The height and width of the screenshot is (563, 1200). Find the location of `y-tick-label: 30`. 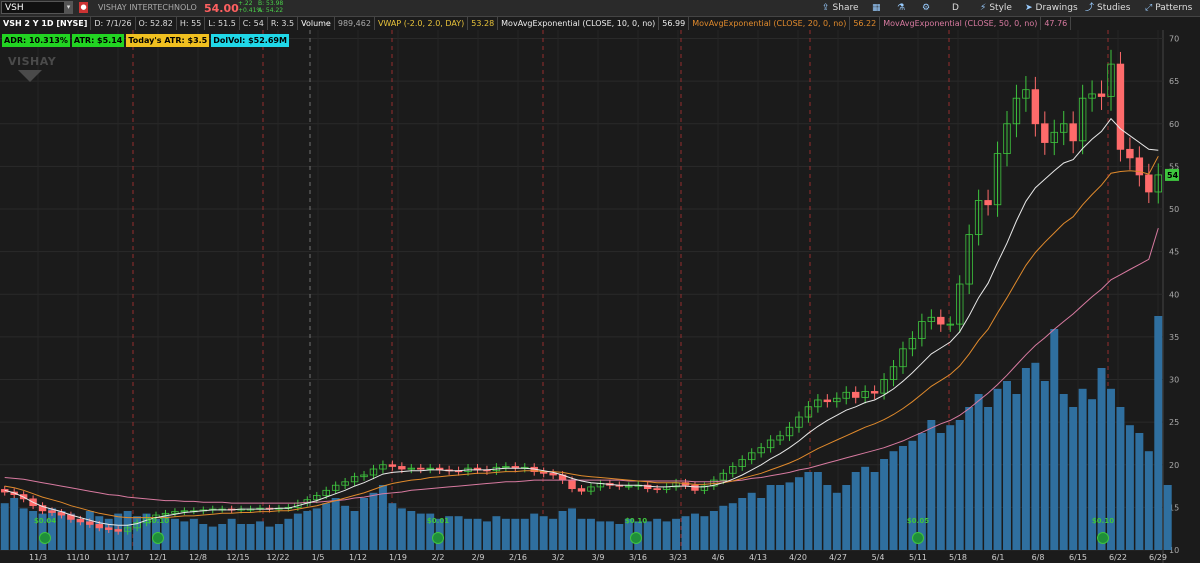

y-tick-label: 30 is located at coordinates (1174, 380).